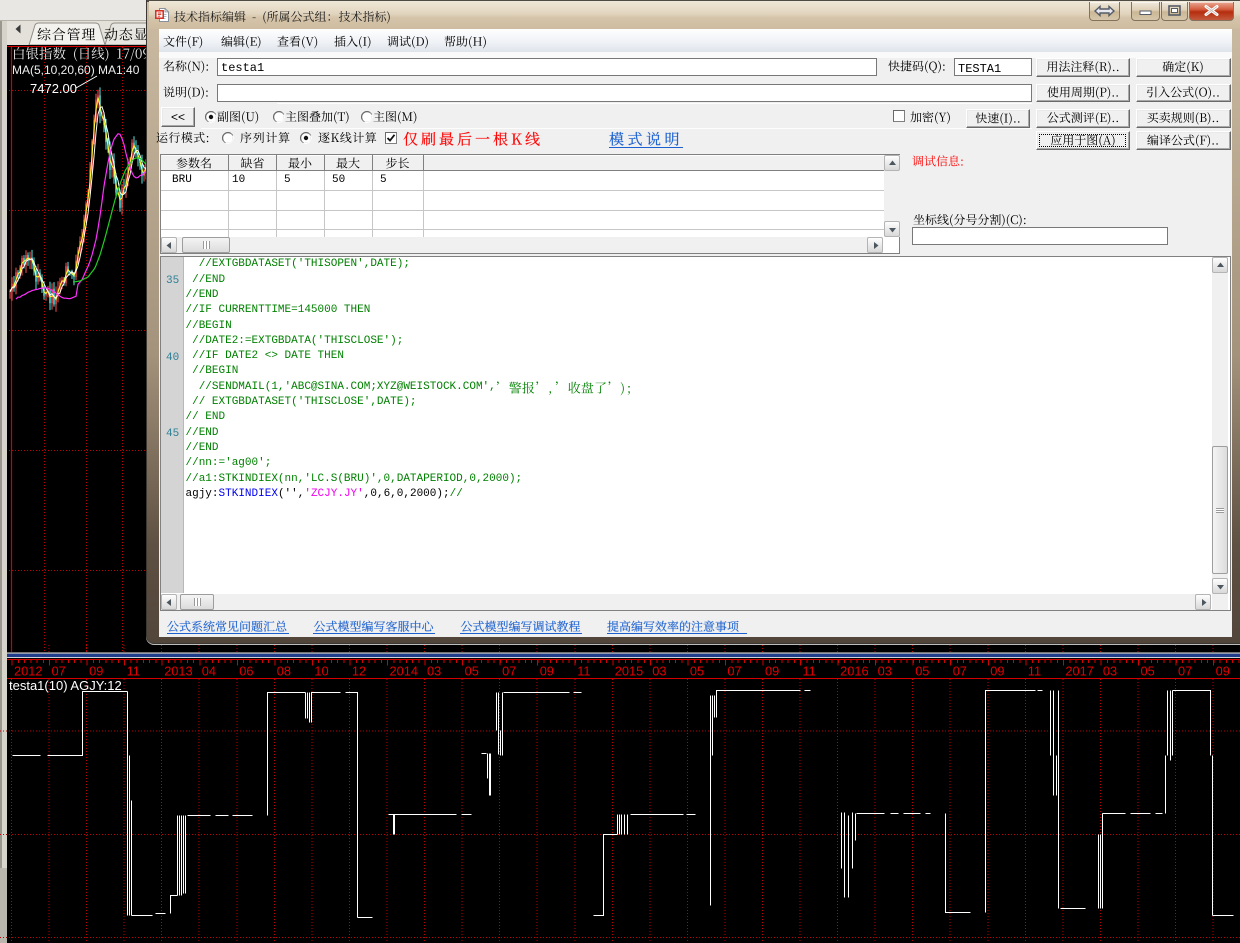 The image size is (1240, 943). Describe the element at coordinates (404, 671) in the screenshot. I see `svg-text: 2014` at that location.